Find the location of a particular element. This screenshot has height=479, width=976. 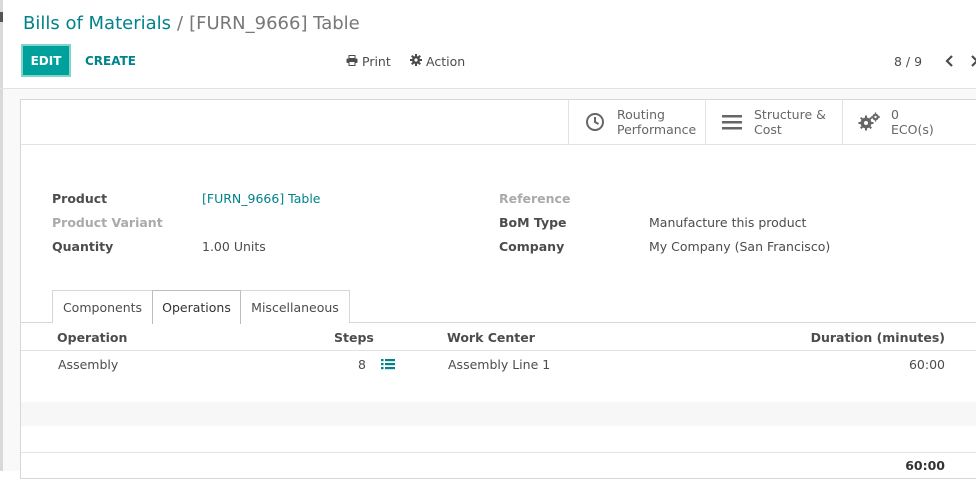

bars-icon is located at coordinates (732, 122).